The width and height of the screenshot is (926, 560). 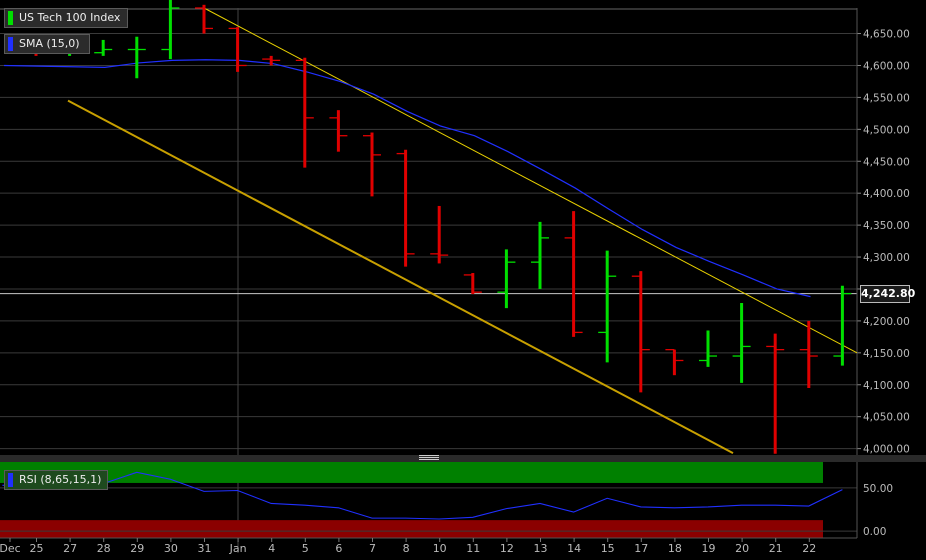 What do you see at coordinates (886, 226) in the screenshot?
I see `price-tick-label: 4,350.00` at bounding box center [886, 226].